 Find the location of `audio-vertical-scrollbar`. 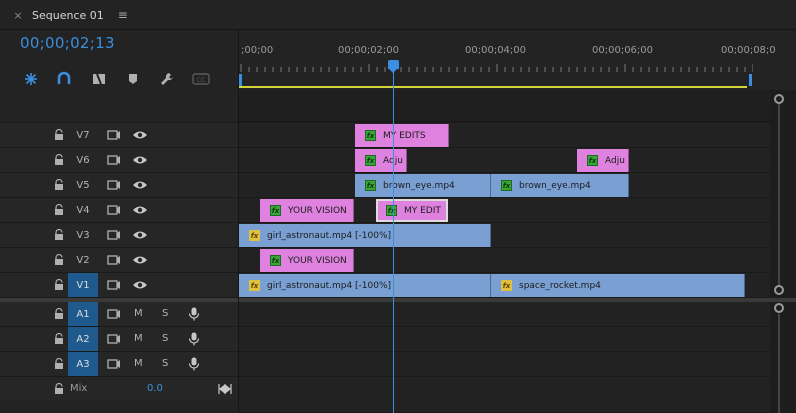

audio-vertical-scrollbar is located at coordinates (783, 357).